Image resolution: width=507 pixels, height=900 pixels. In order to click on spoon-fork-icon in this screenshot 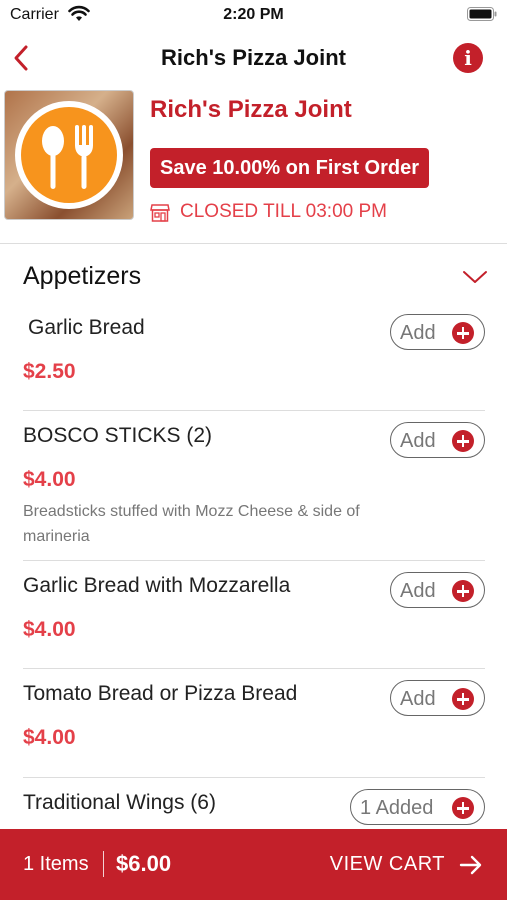, I will do `click(67, 157)`.